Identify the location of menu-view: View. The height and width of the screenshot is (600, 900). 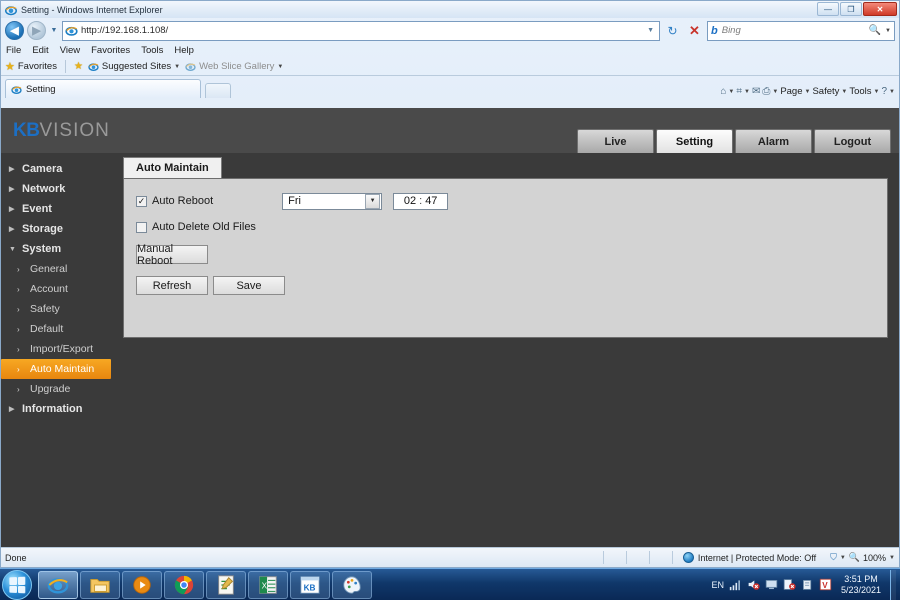
(70, 50).